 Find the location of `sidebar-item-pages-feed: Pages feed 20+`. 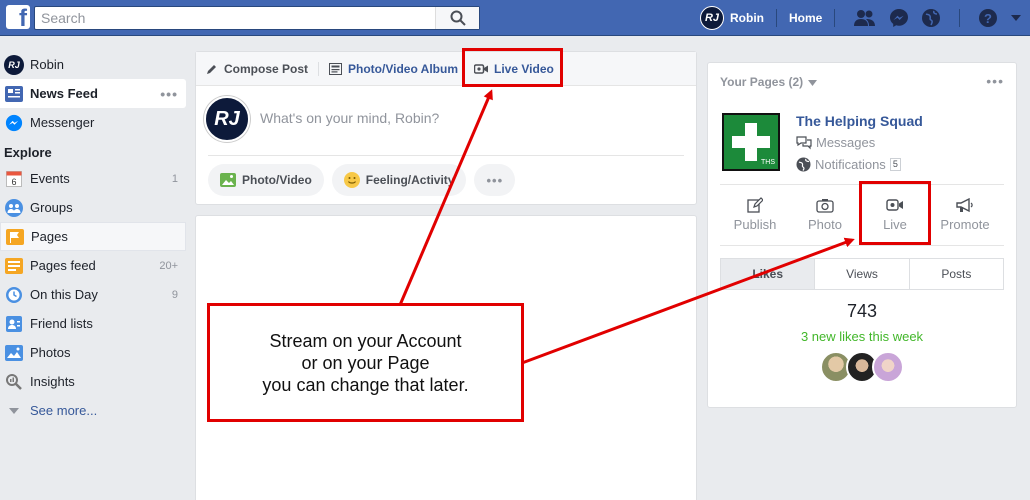

sidebar-item-pages-feed: Pages feed 20+ is located at coordinates (93, 265).